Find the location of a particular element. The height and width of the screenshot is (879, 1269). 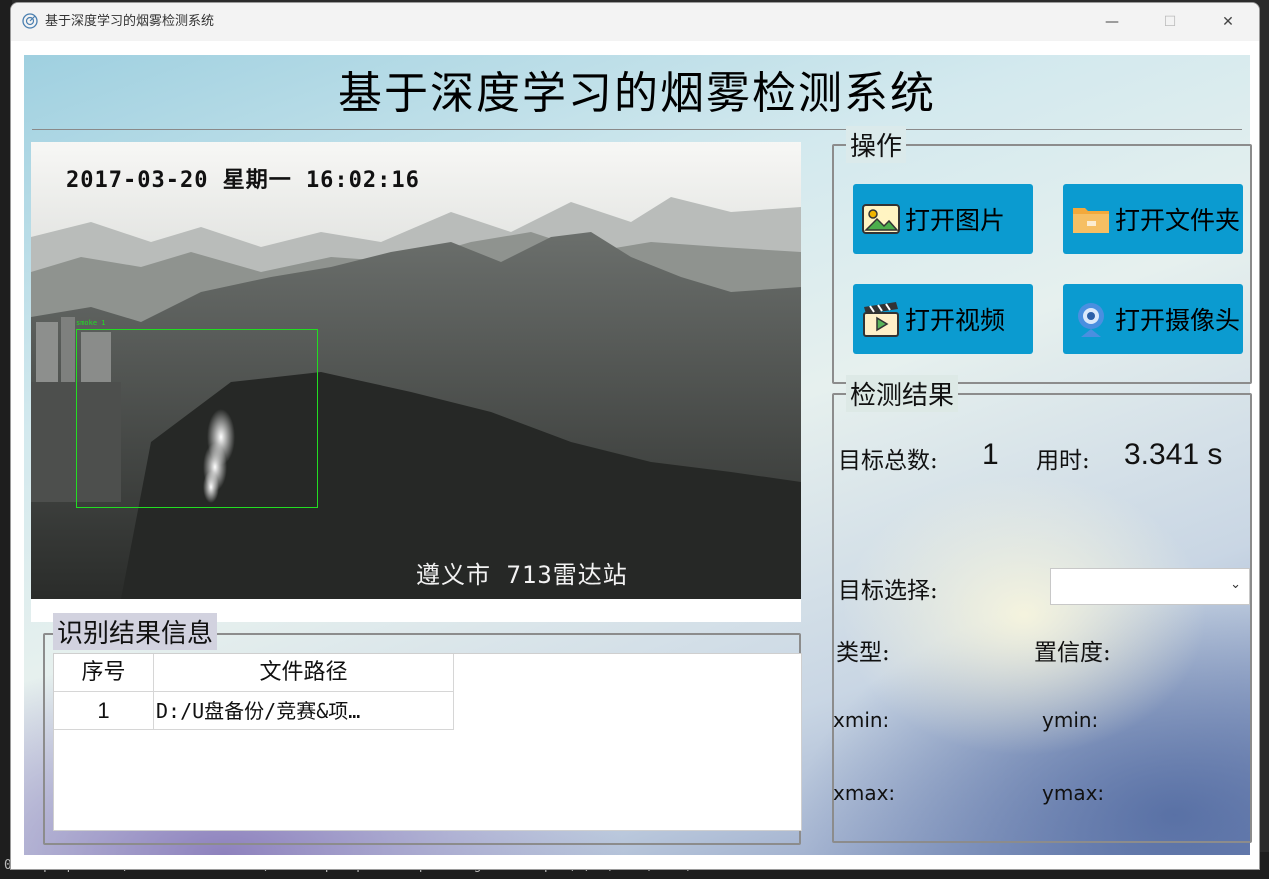

open-video-button: 打开视频 is located at coordinates (943, 319).